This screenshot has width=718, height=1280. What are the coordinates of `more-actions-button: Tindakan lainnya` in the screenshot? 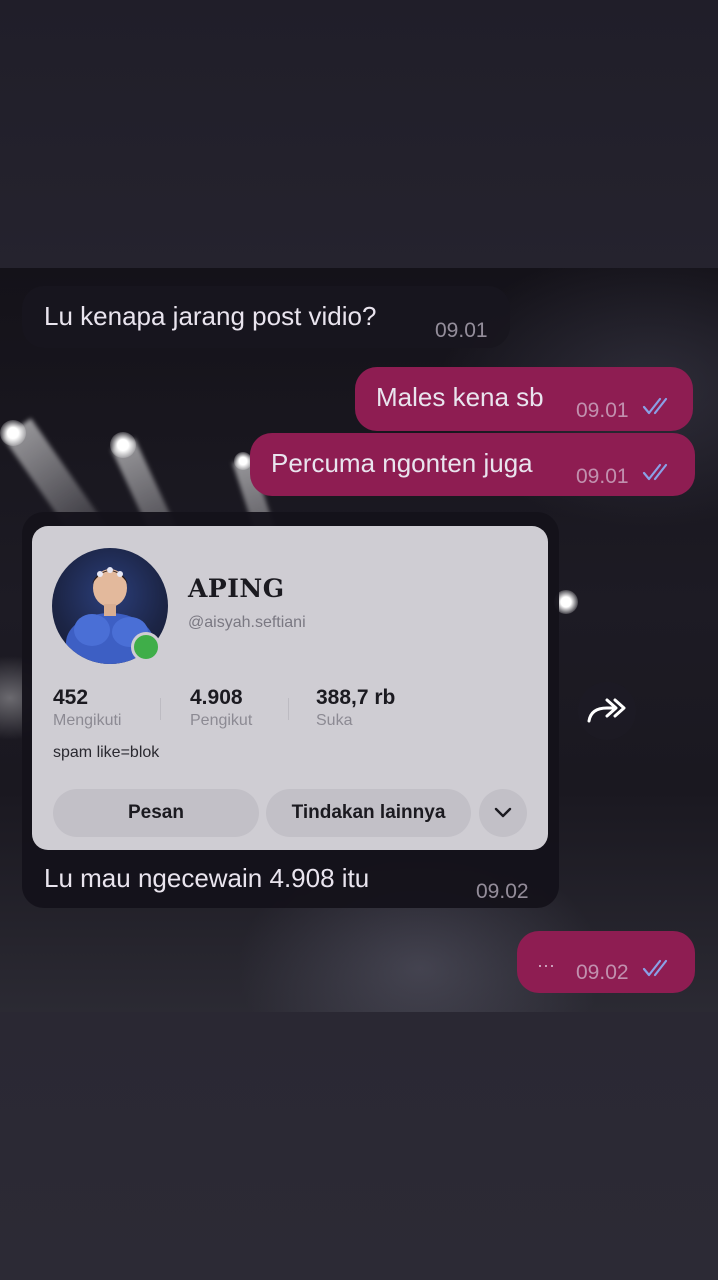 It's located at (368, 813).